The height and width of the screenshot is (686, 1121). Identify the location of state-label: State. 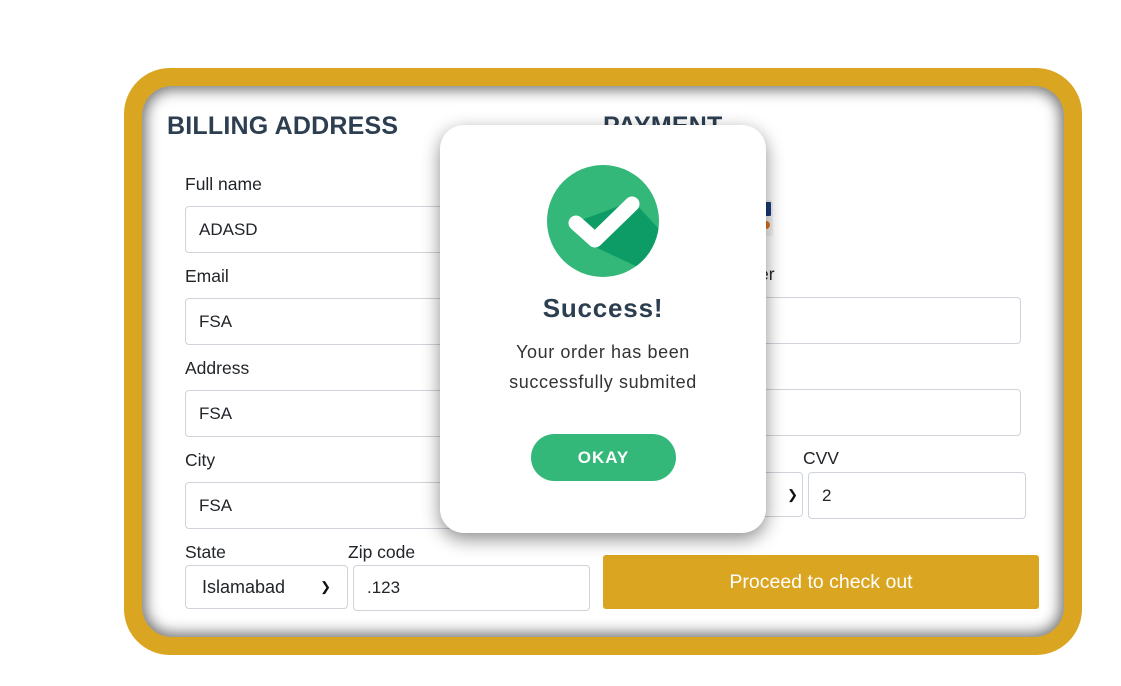
(205, 552).